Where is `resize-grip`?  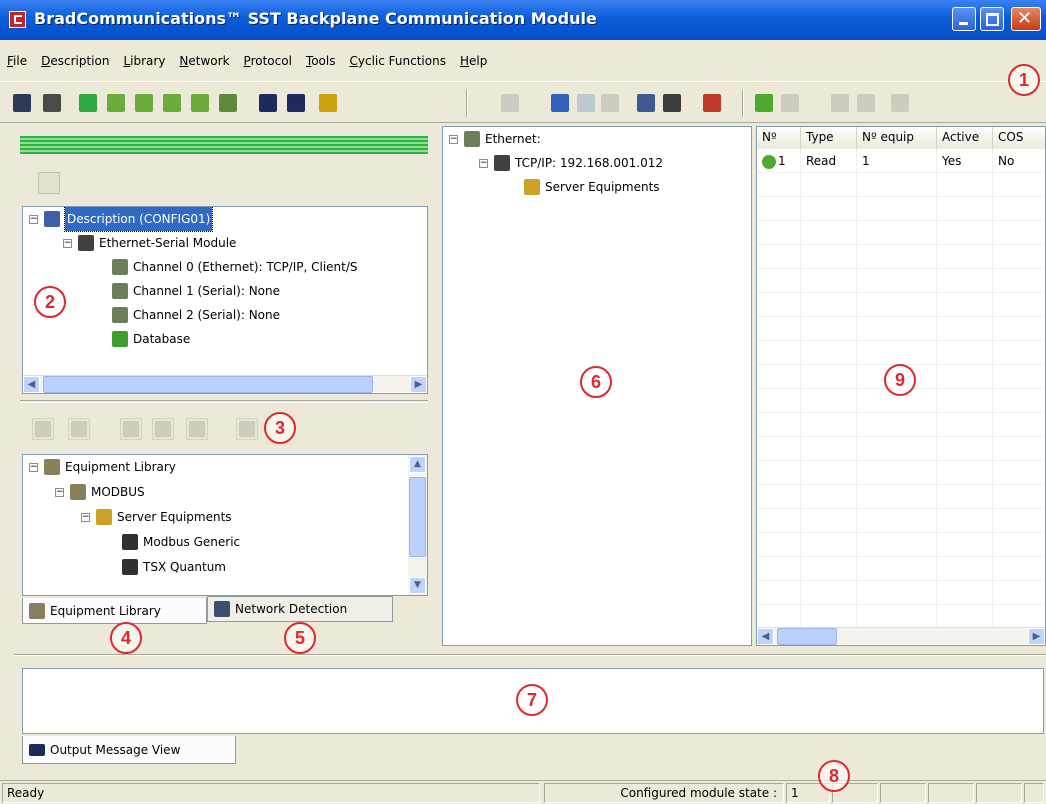 resize-grip is located at coordinates (1034, 793).